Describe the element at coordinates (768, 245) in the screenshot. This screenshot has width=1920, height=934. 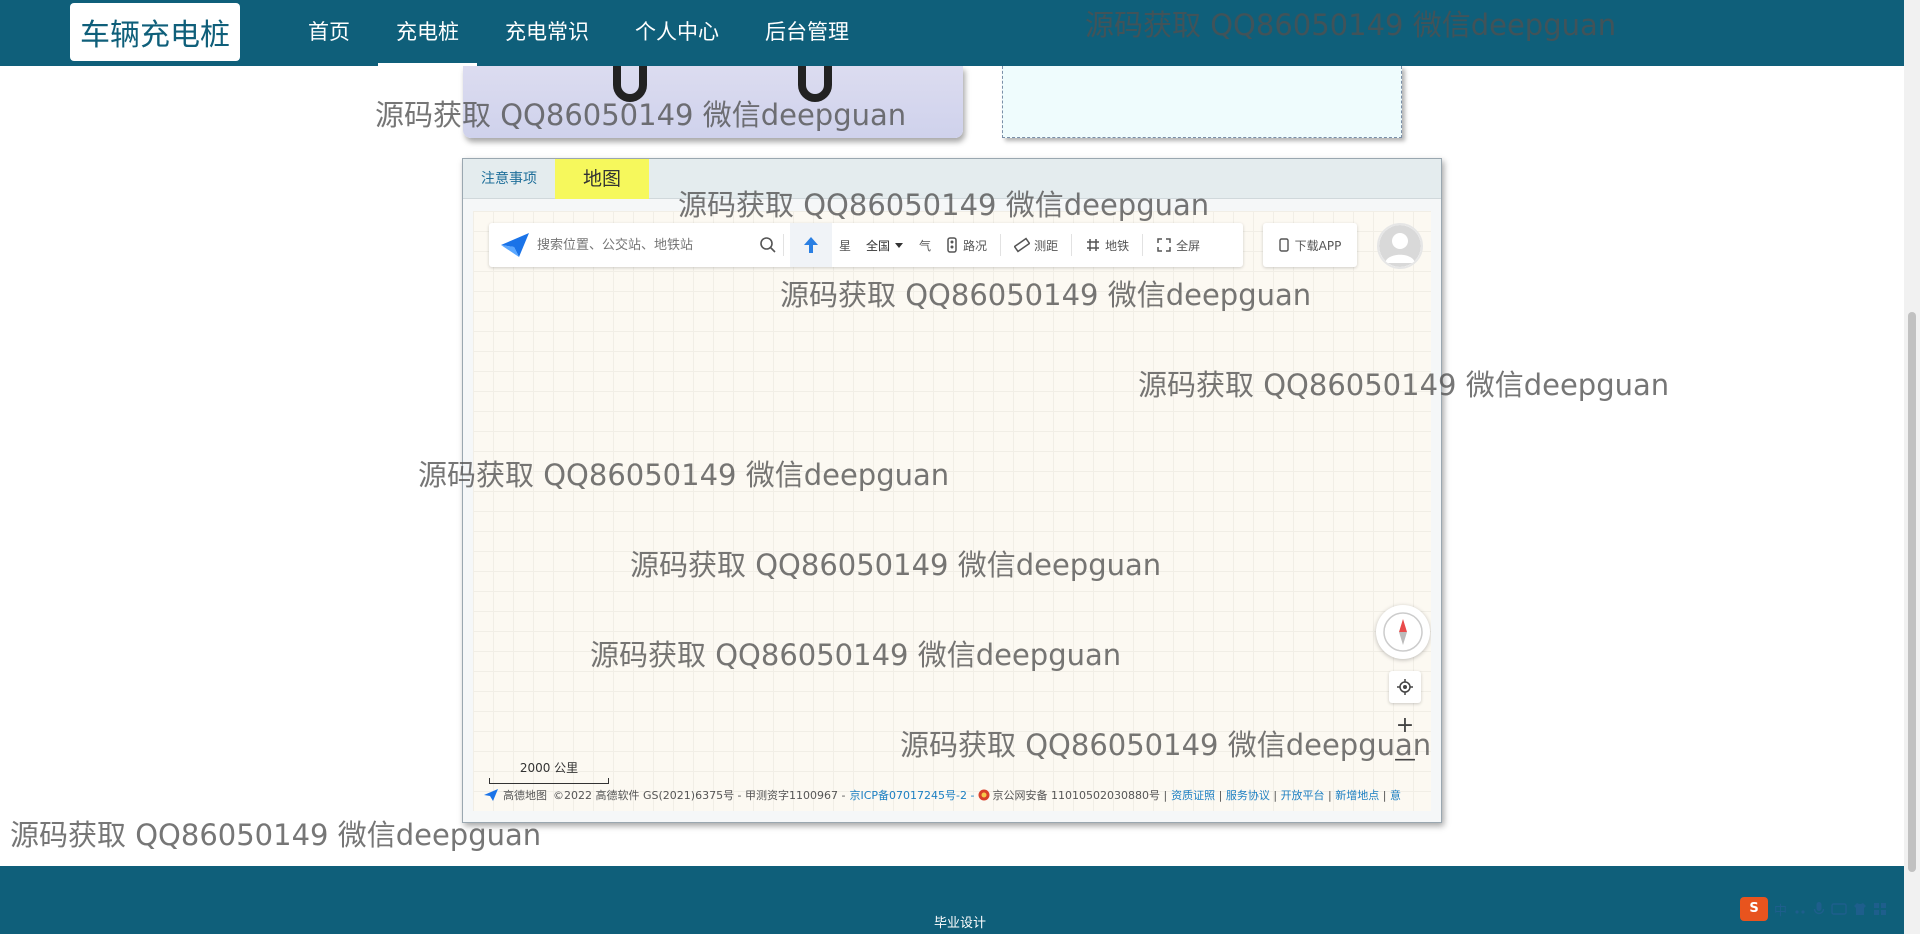
I see `search-icon` at that location.